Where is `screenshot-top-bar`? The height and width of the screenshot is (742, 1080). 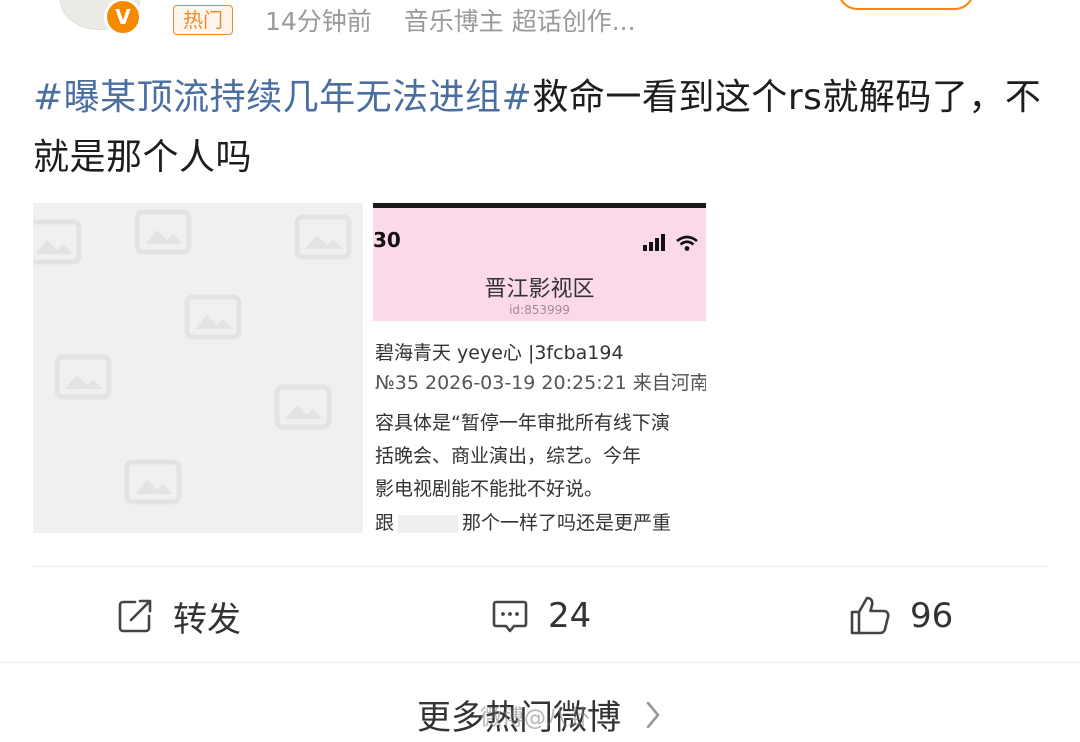
screenshot-top-bar is located at coordinates (539, 205).